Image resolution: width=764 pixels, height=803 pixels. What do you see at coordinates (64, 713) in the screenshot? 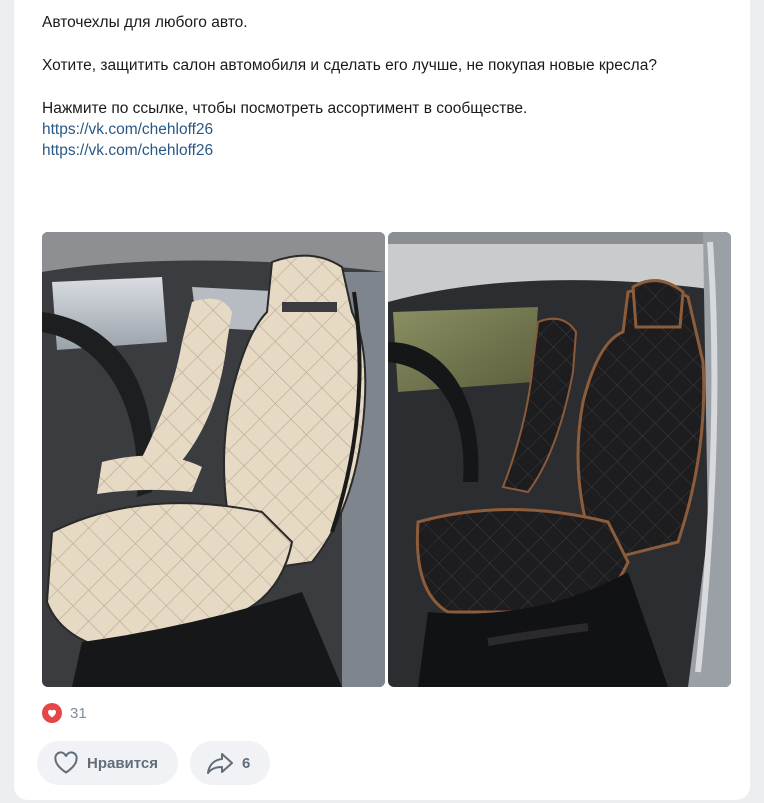
I see `reactions-summary: 31` at bounding box center [64, 713].